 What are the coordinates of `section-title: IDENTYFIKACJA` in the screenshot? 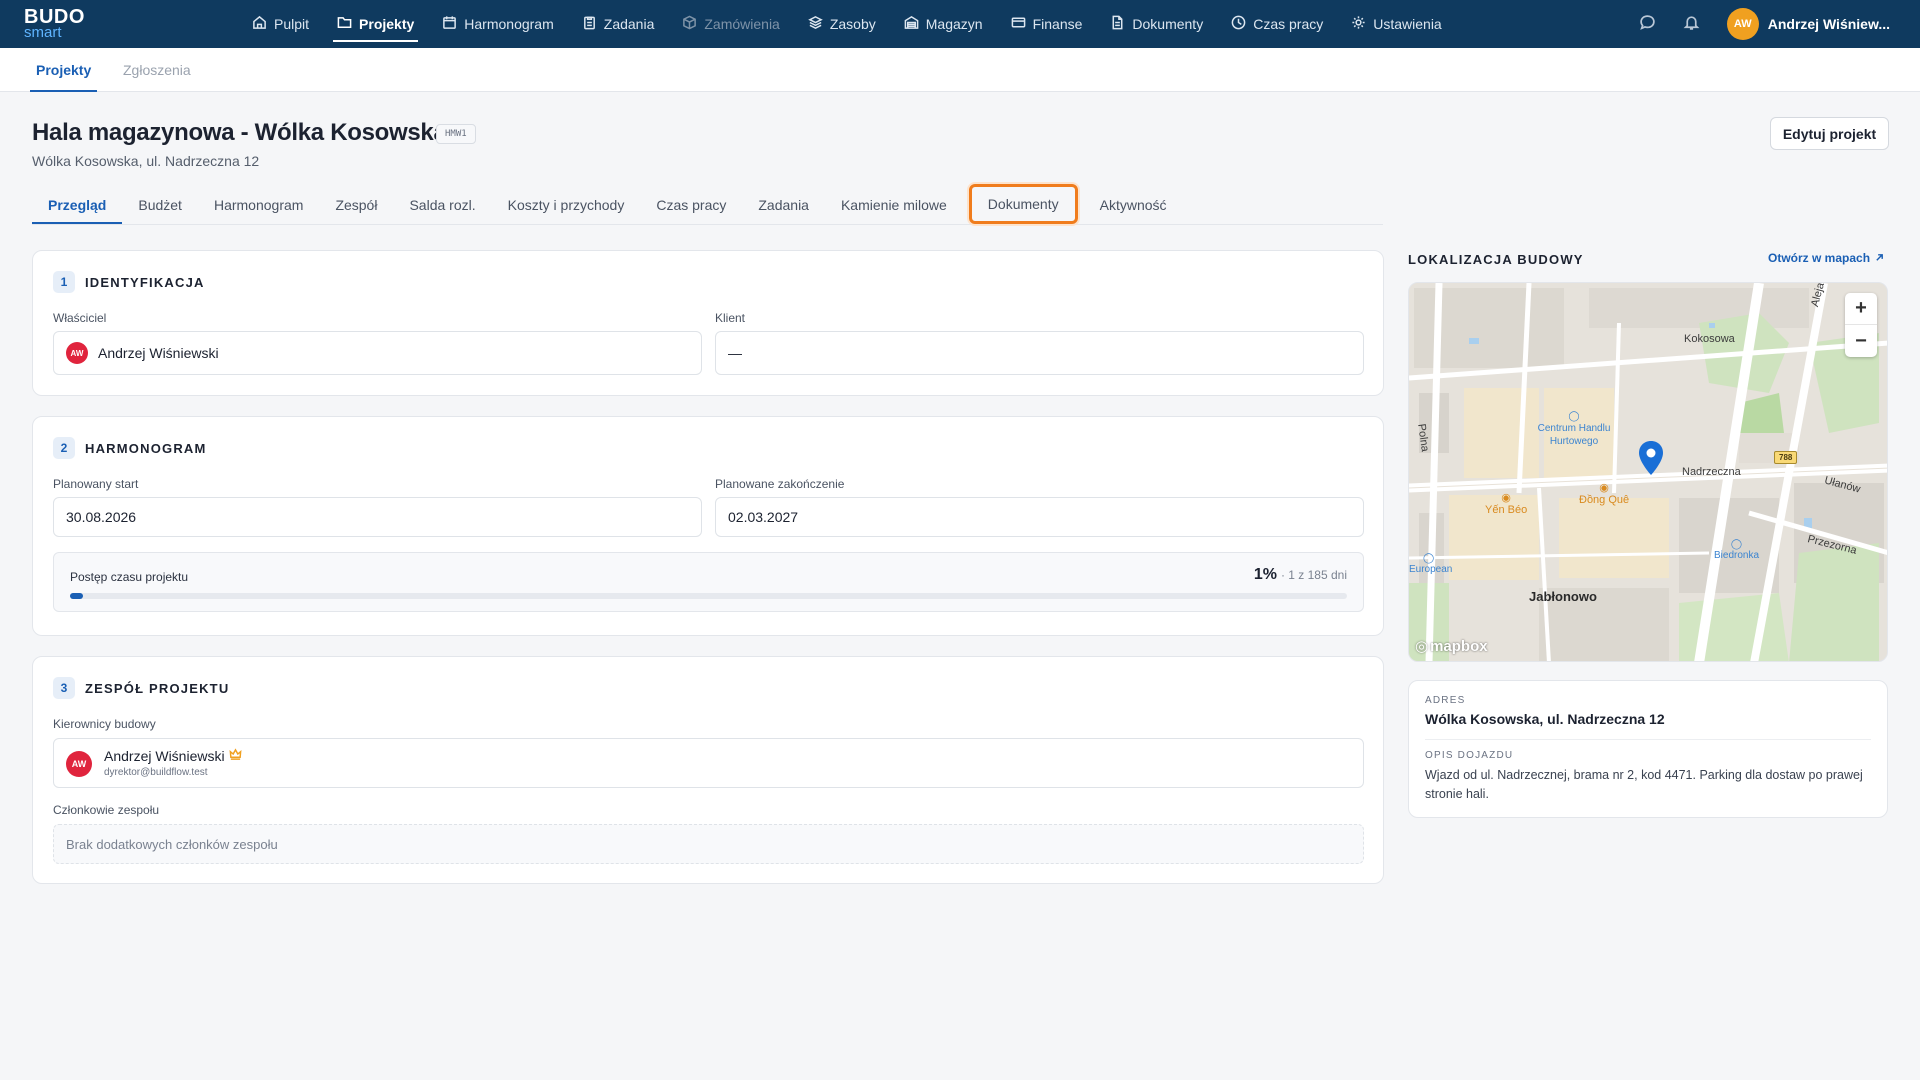 It's located at (145, 282).